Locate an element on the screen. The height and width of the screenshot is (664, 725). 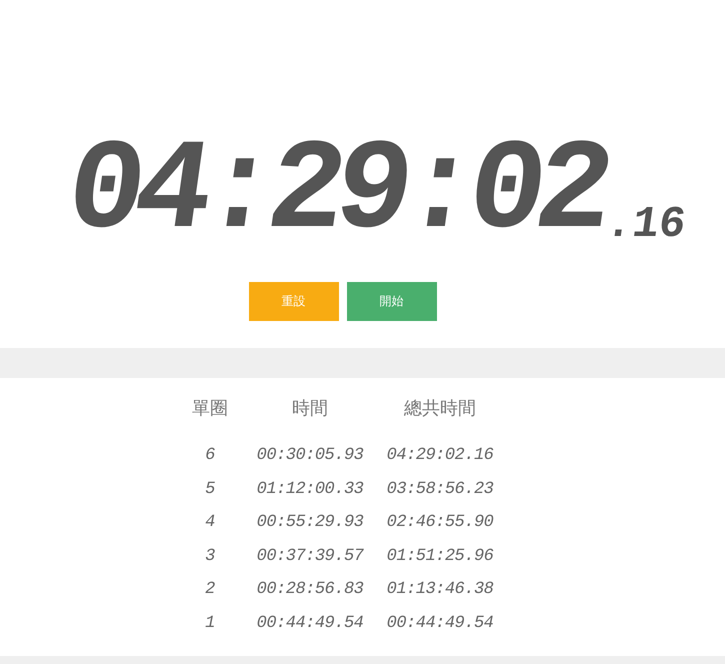
total-time: 02:46:55.90 is located at coordinates (440, 523).